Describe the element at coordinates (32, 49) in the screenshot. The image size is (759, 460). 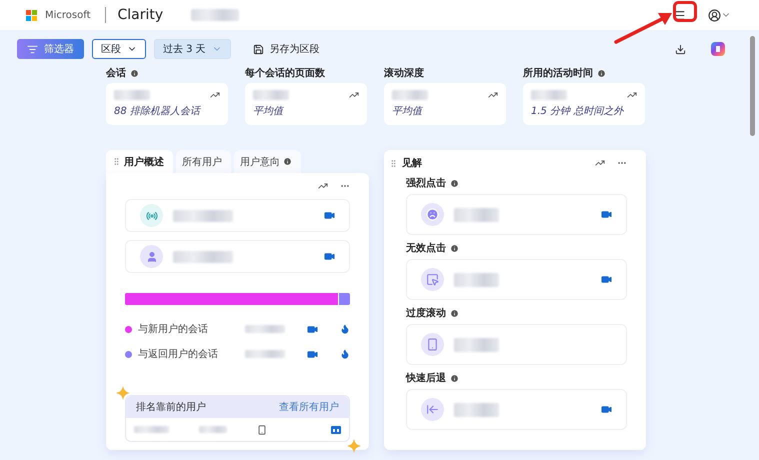
I see `filter-icon` at that location.